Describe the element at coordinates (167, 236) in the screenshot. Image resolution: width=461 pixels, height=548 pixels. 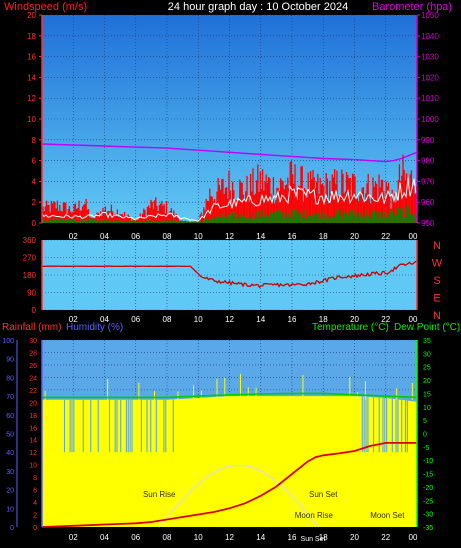
I see `wind-xtick-08: 08` at that location.